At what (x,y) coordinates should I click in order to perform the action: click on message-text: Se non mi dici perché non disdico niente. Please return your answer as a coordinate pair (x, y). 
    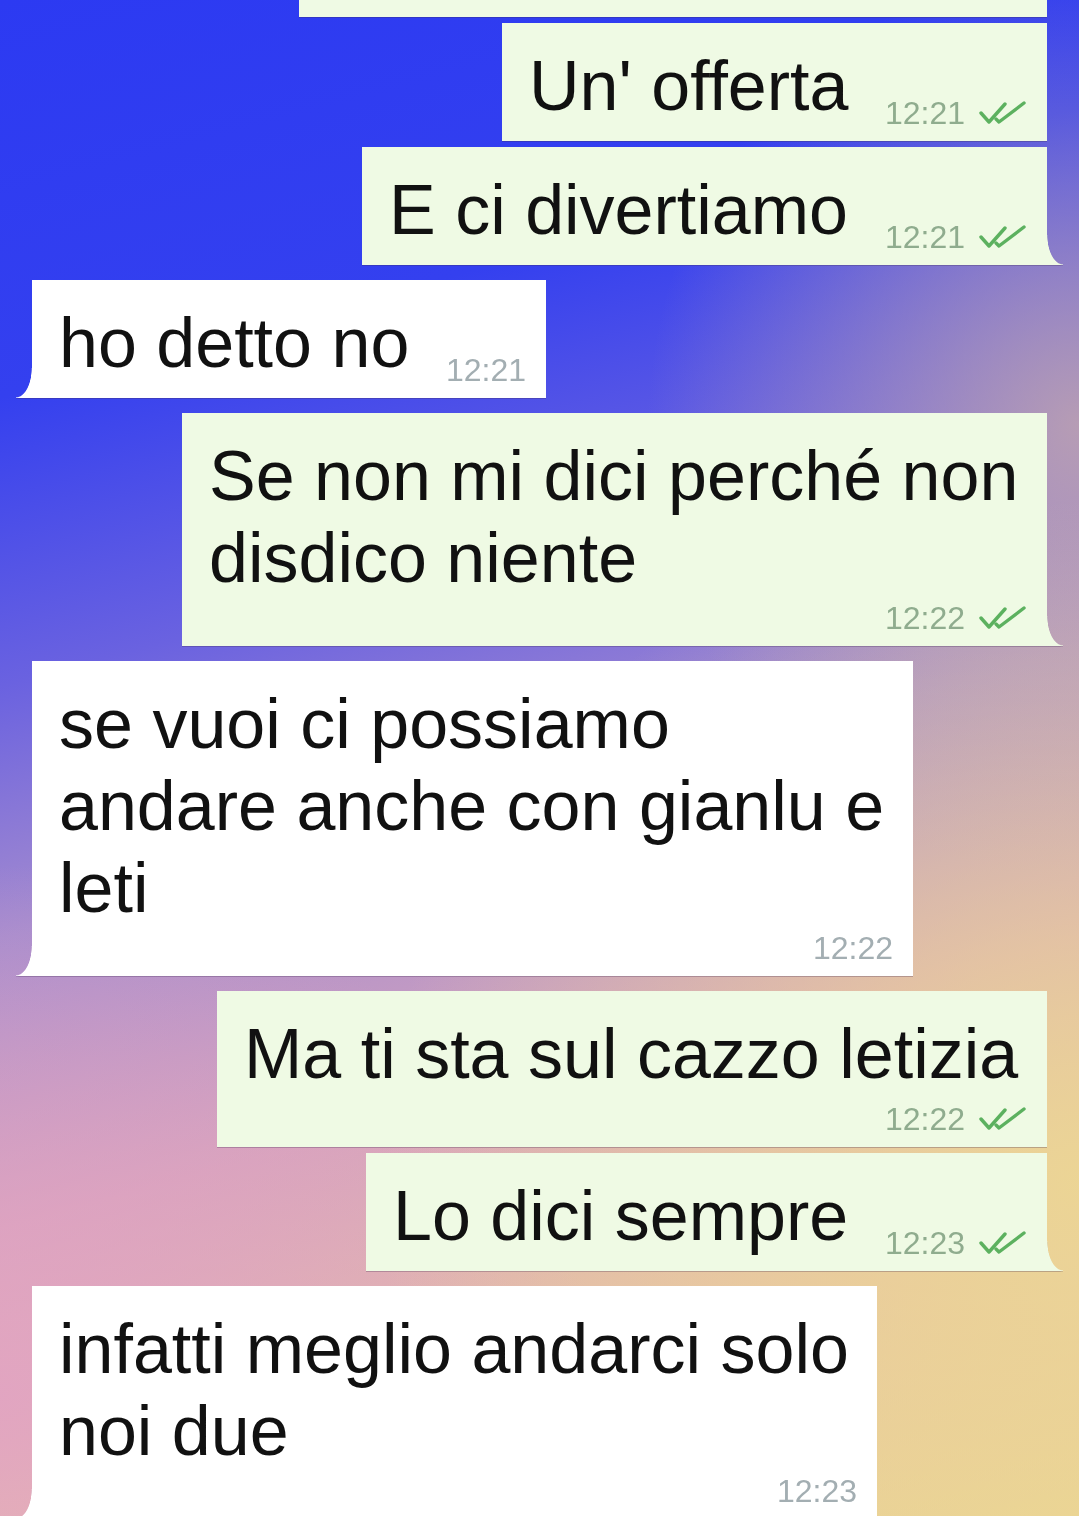
    Looking at the image, I should click on (614, 517).